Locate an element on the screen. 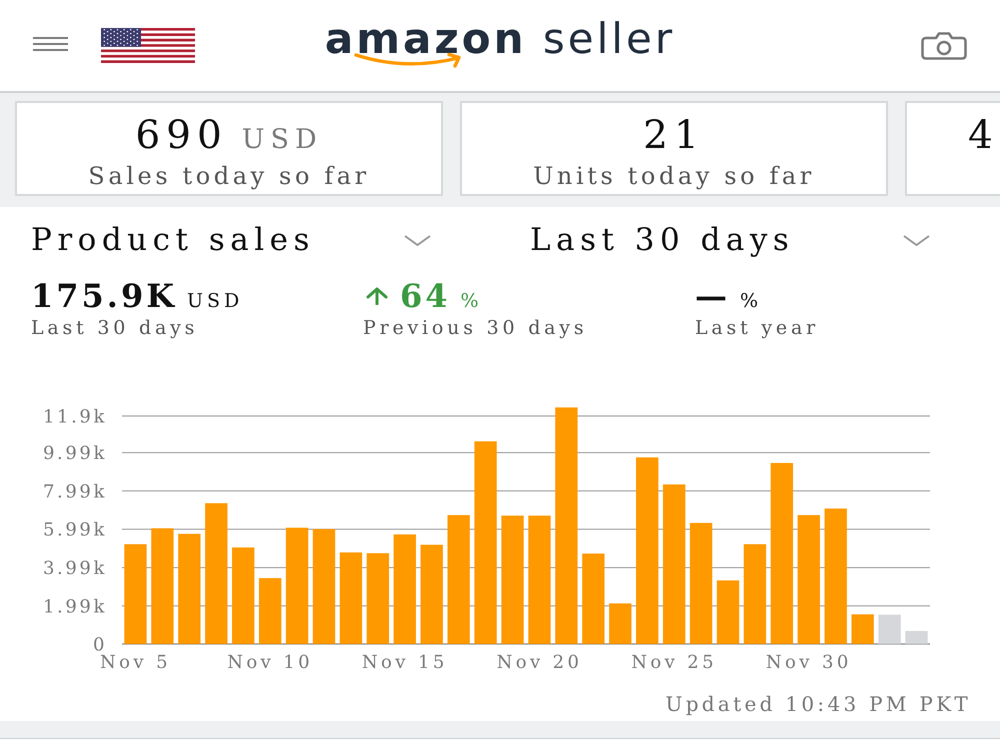 This screenshot has width=1000, height=750. y-axis-label: 3.99k is located at coordinates (75, 569).